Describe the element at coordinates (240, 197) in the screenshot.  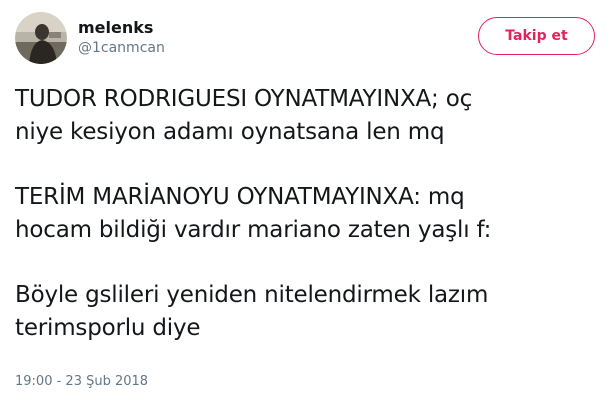
I see `tweet-line: TERİM MARİANOYU OYNATMAYINXA: mq` at that location.